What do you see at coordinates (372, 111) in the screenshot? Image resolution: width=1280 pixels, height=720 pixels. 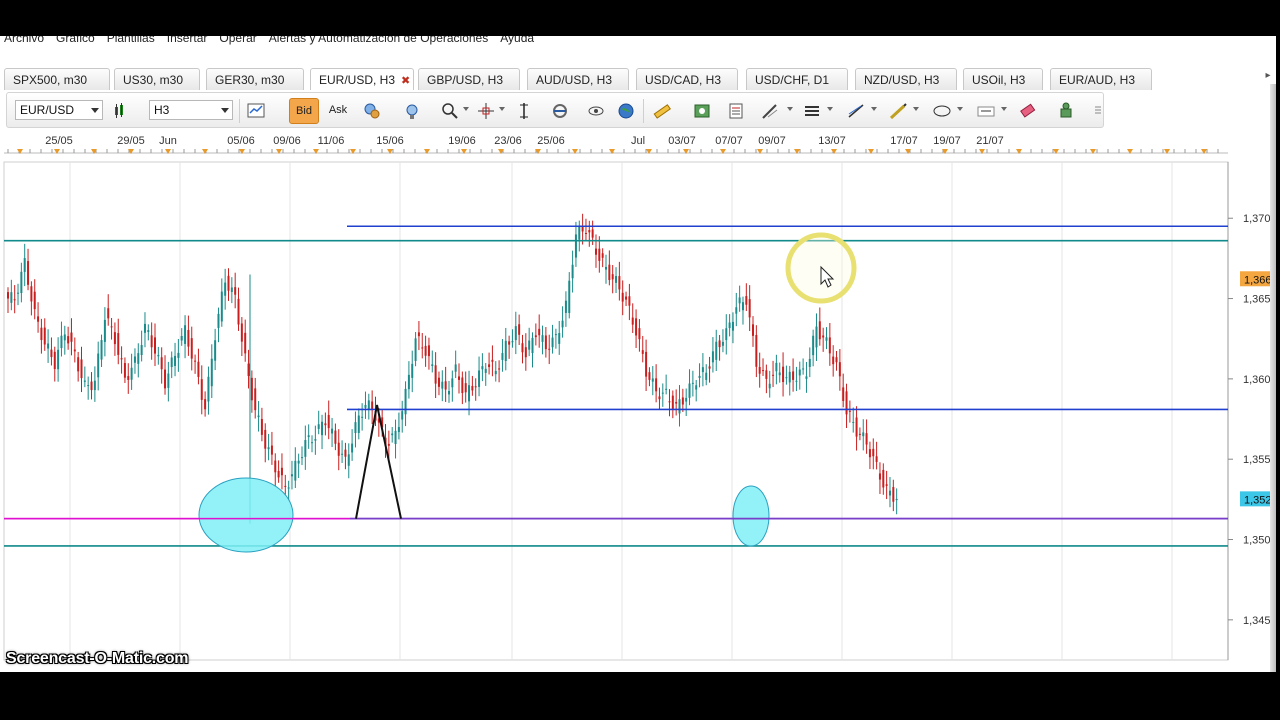 I see `indicator-add-icon` at bounding box center [372, 111].